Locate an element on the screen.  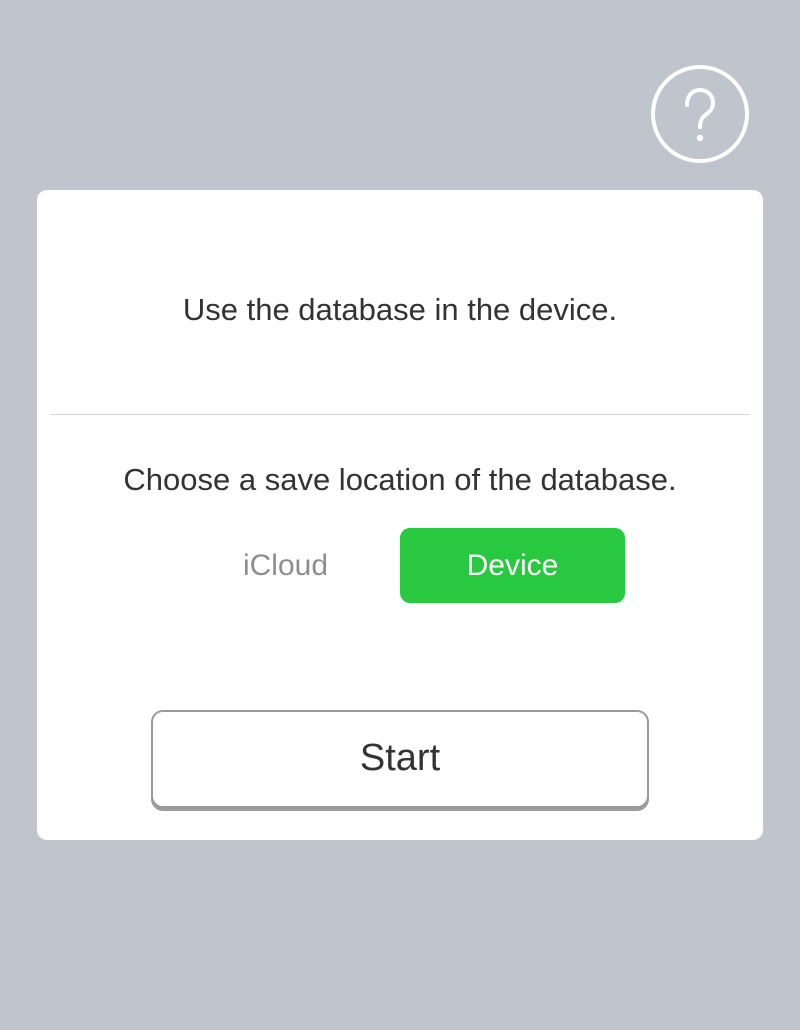
question-mark-icon is located at coordinates (700, 115).